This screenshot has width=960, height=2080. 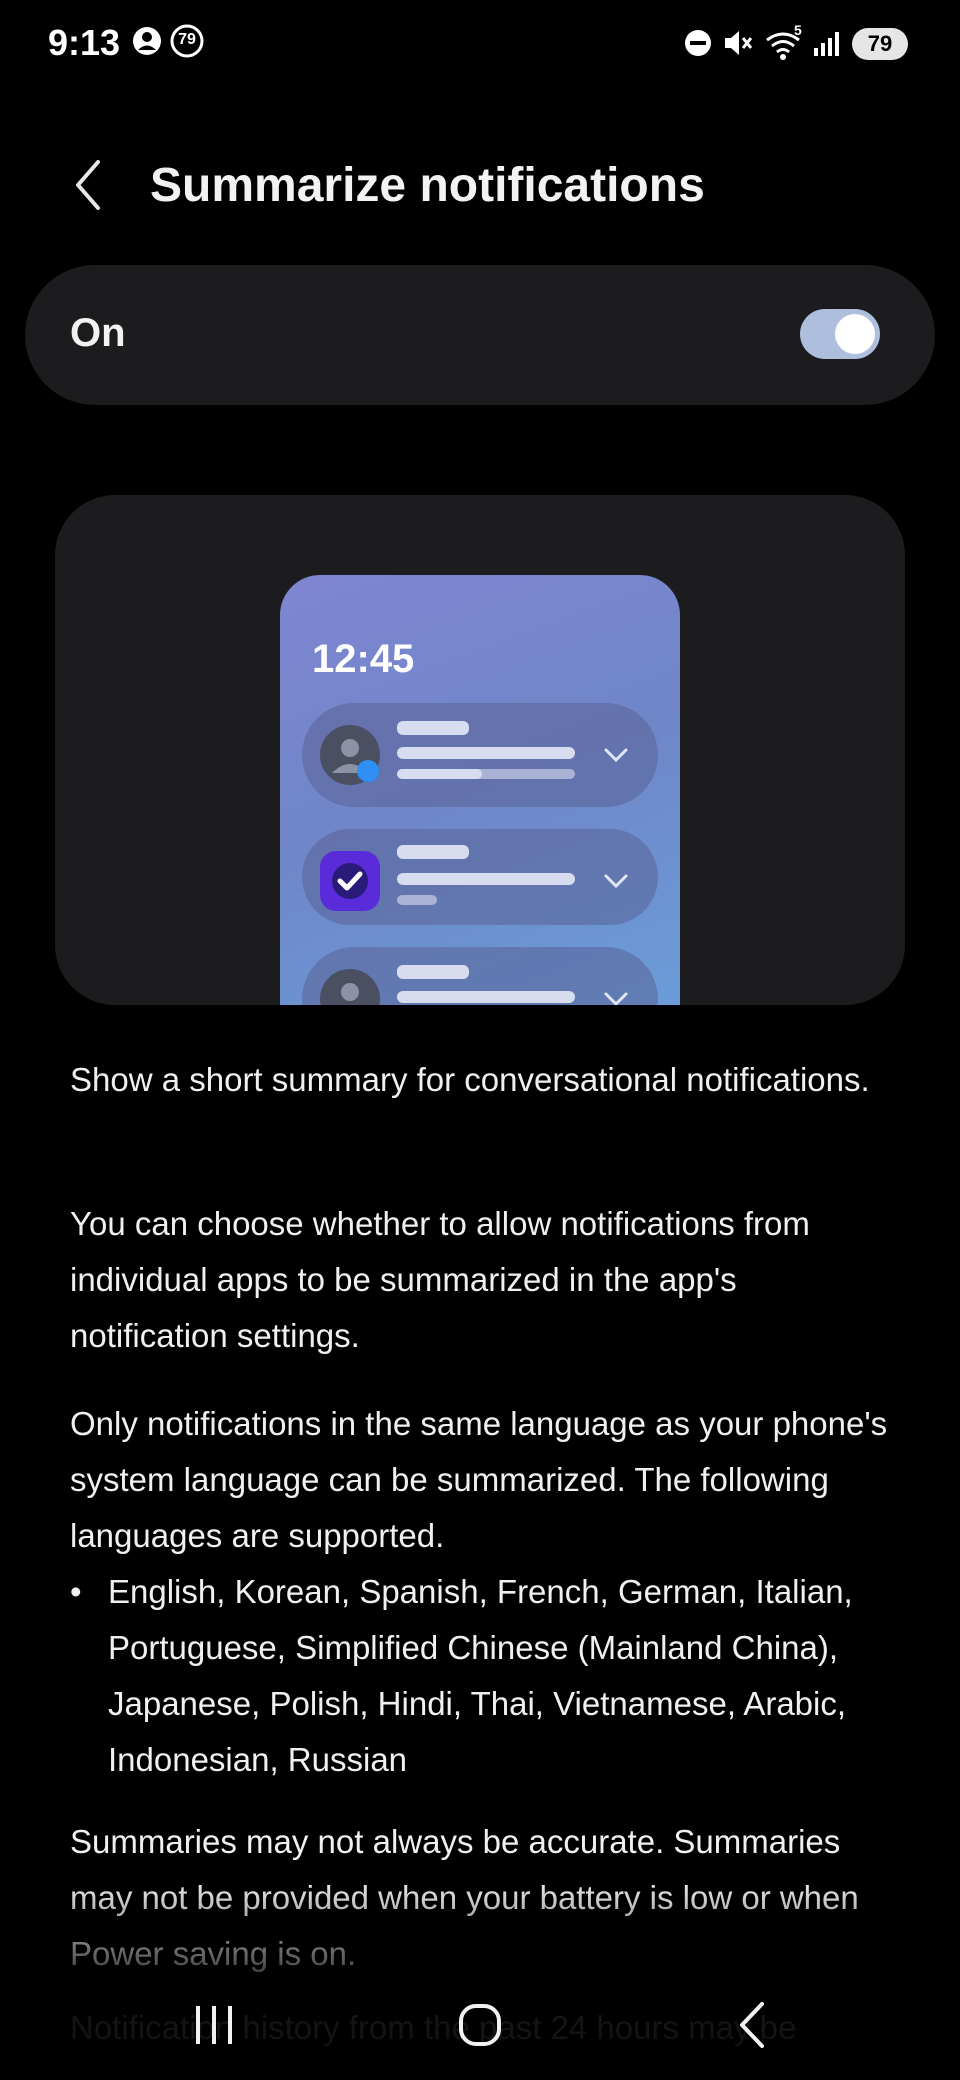 I want to click on nav-home-button, so click(x=480, y=2025).